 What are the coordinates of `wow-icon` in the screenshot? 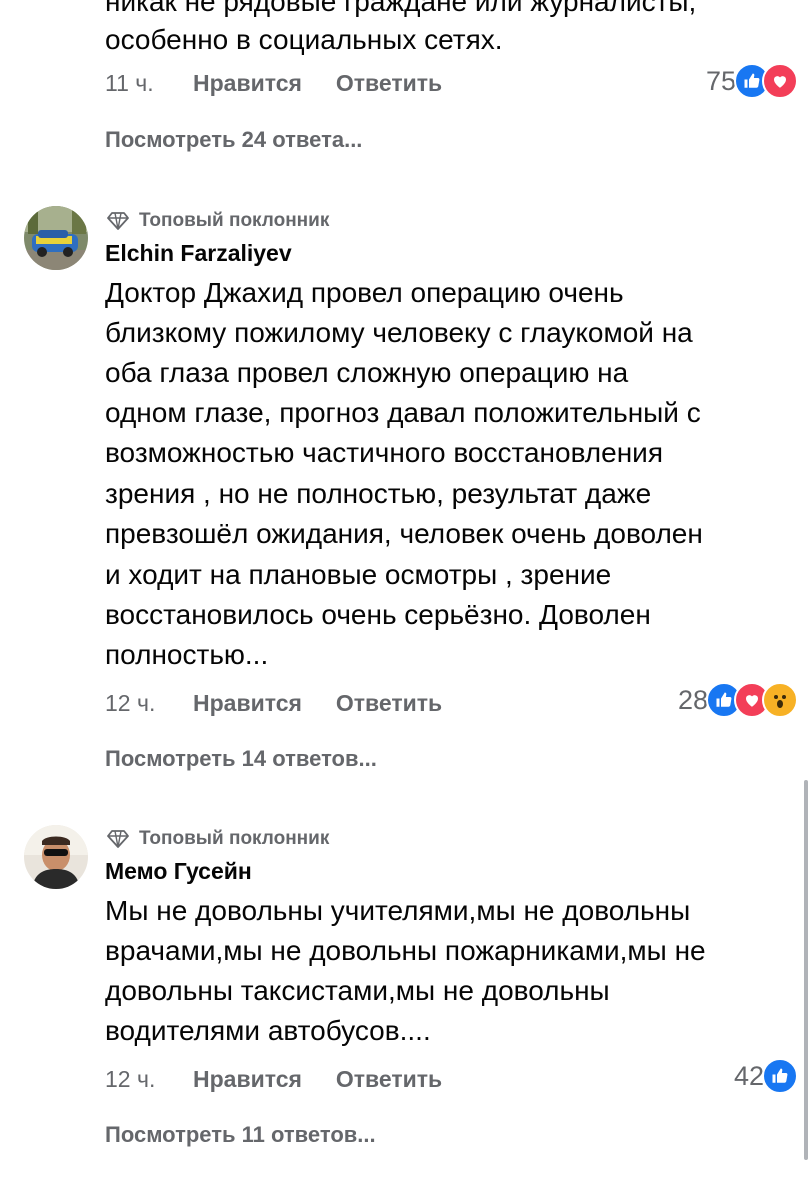 It's located at (780, 700).